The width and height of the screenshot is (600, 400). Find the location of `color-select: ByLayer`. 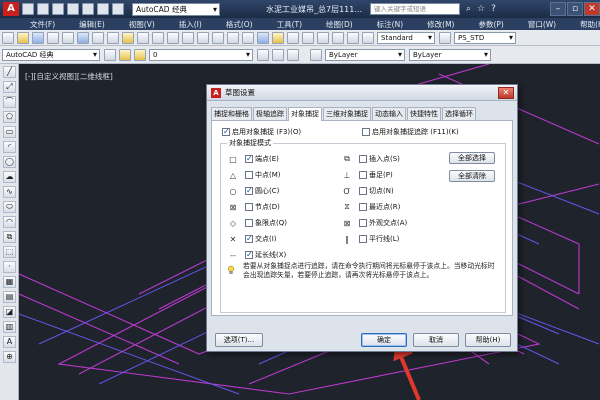

color-select: ByLayer is located at coordinates (365, 54).